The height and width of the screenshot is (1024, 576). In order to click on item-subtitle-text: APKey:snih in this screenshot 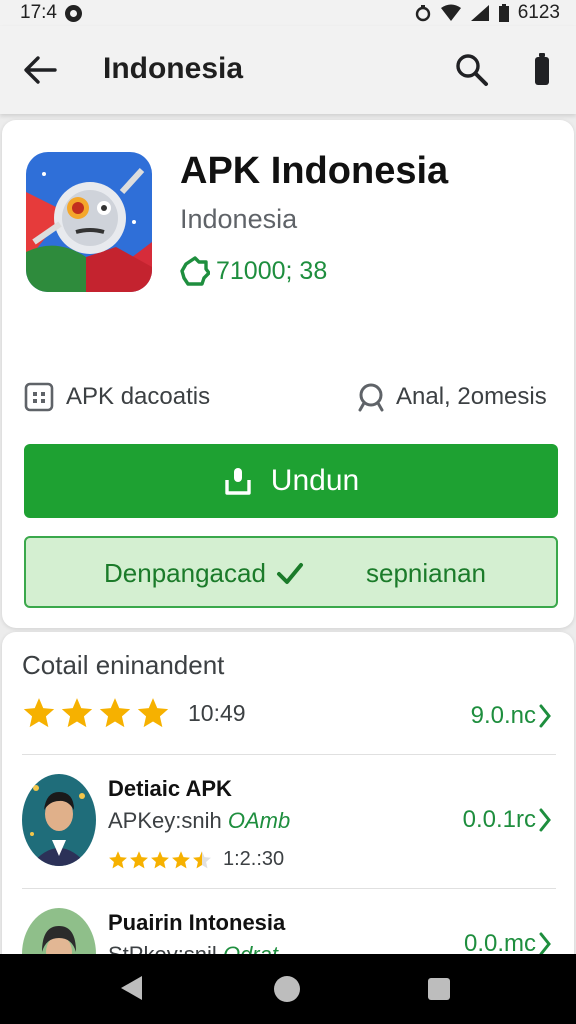, I will do `click(165, 820)`.